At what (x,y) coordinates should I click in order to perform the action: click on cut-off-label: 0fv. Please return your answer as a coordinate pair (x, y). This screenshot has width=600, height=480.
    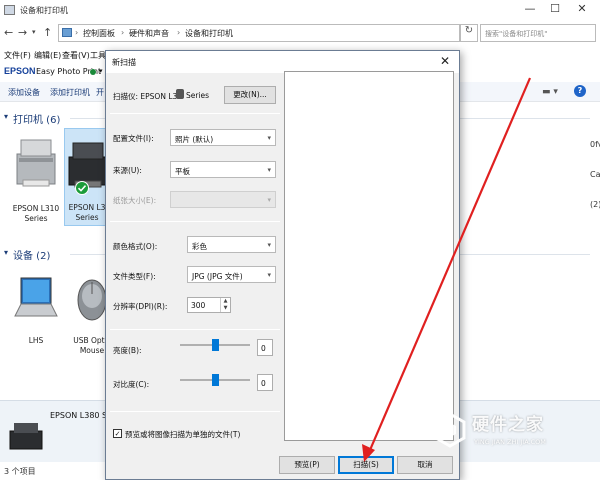
    Looking at the image, I should click on (595, 144).